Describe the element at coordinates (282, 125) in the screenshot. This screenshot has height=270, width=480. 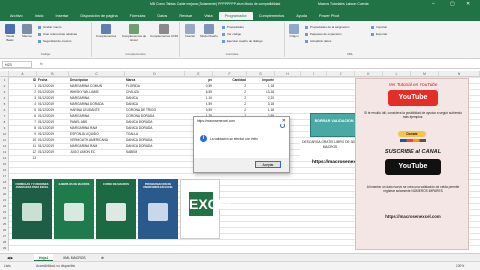
I see `loading-icon` at that location.